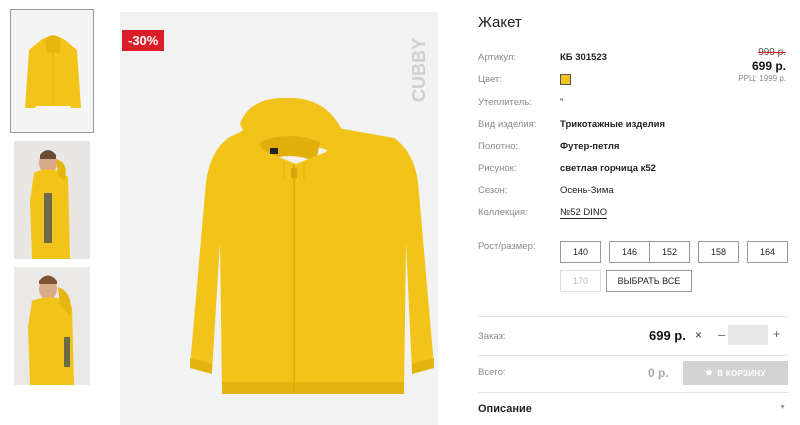 Image resolution: width=800 pixels, height=425 pixels. I want to click on brand-logo: CUBBY, so click(419, 70).